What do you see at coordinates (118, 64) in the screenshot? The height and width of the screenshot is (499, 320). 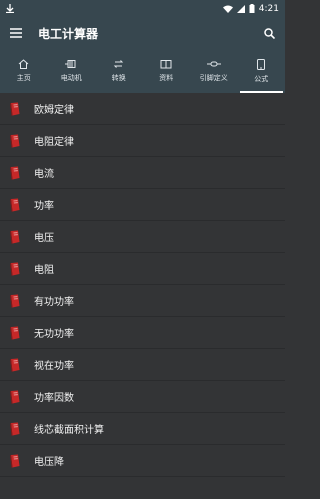 I see `convert-icon` at bounding box center [118, 64].